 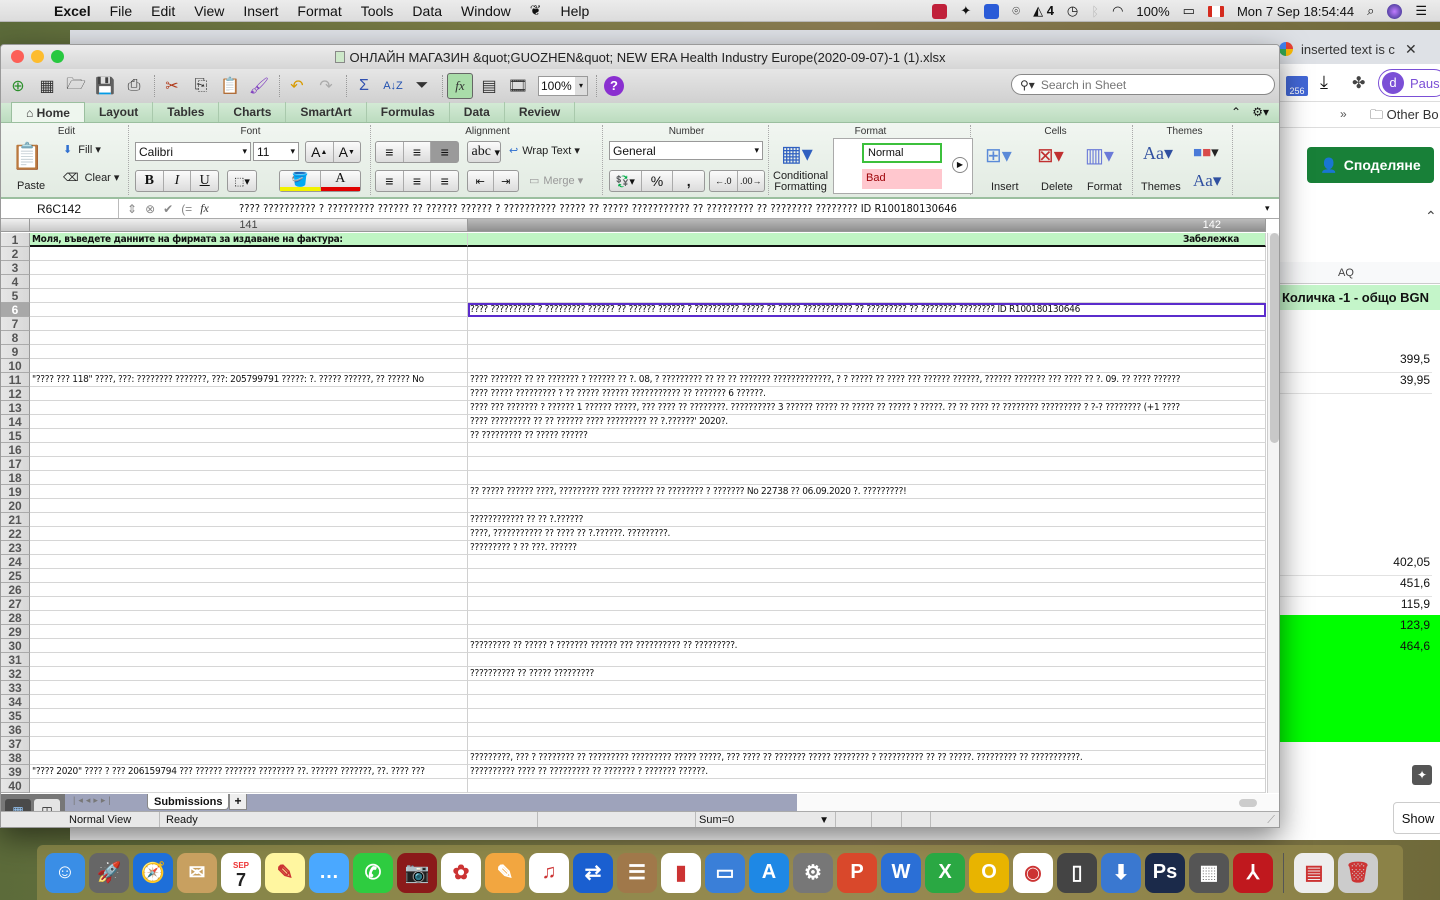 I want to click on gsheet-column-header: AQ, so click(x=1360, y=273).